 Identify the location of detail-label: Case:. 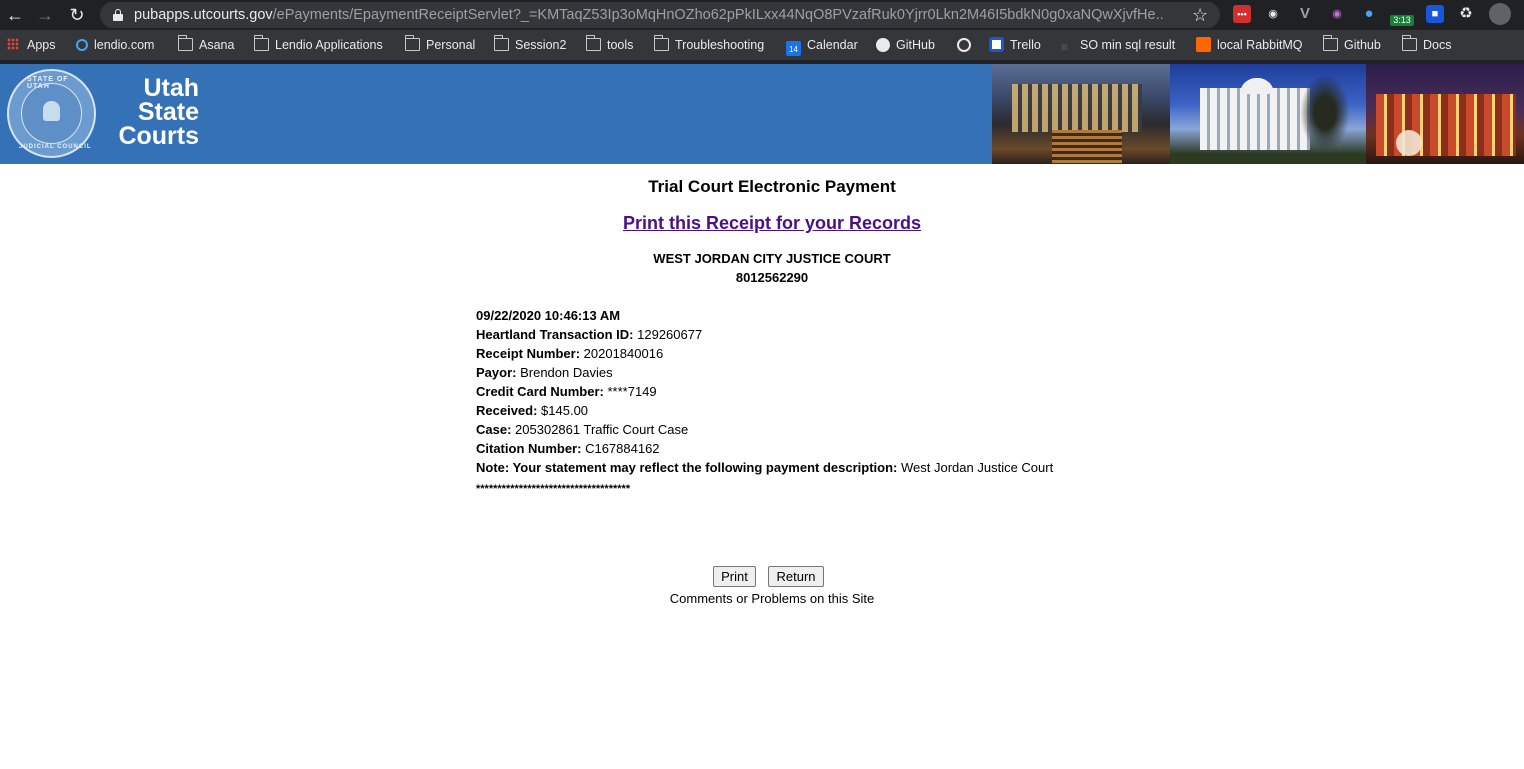
(494, 429).